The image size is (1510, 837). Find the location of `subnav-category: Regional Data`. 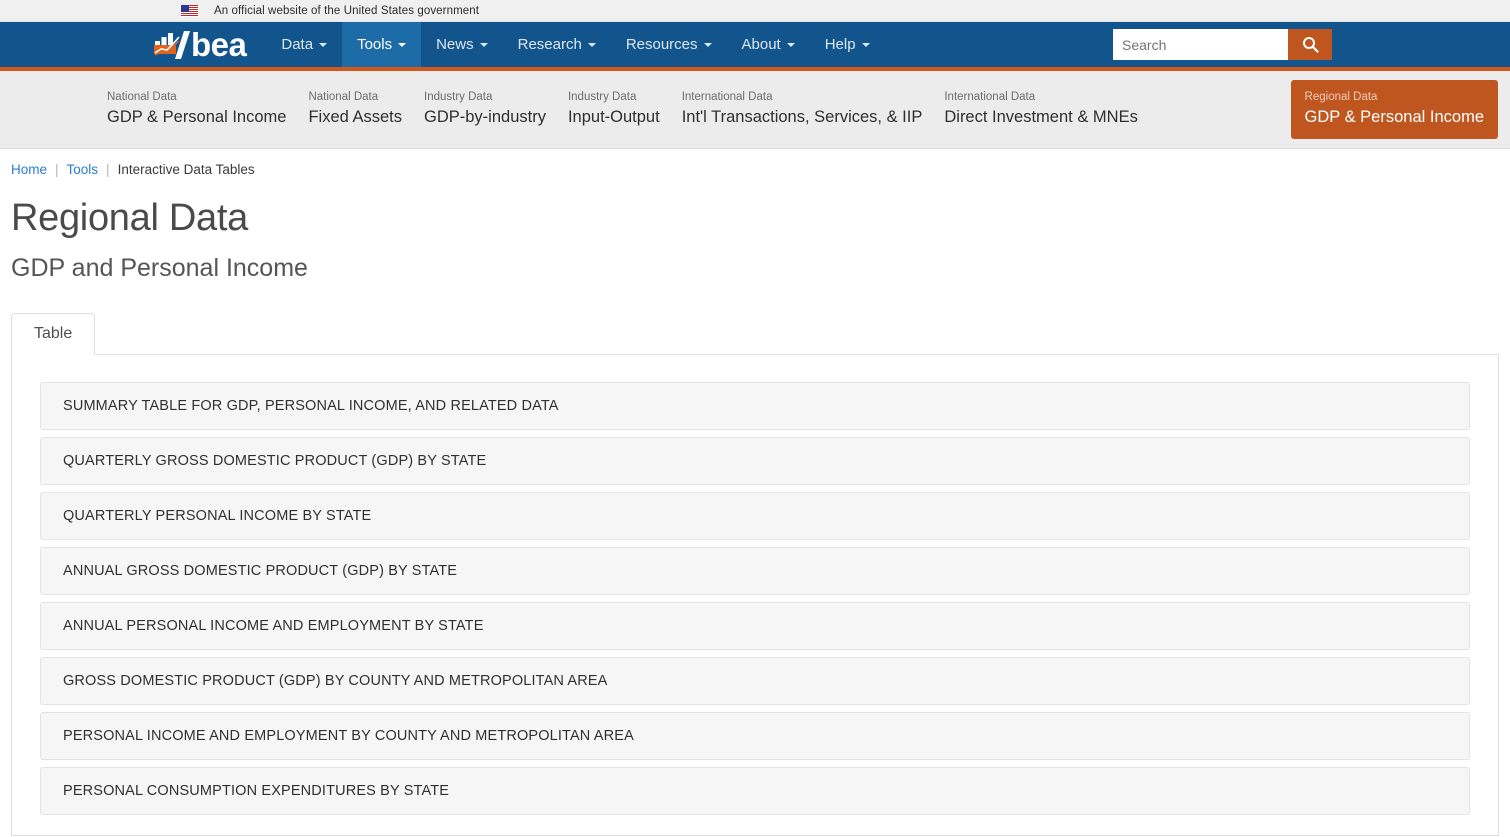

subnav-category: Regional Data is located at coordinates (1341, 97).